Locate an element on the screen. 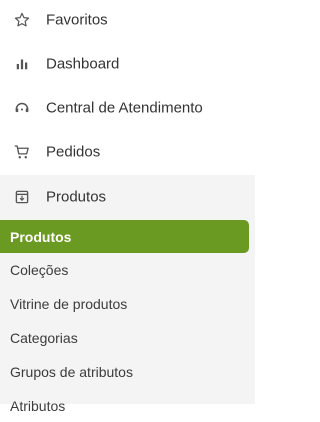 Image resolution: width=320 pixels, height=422 pixels. sidebar-item-label: Produtos is located at coordinates (76, 197).